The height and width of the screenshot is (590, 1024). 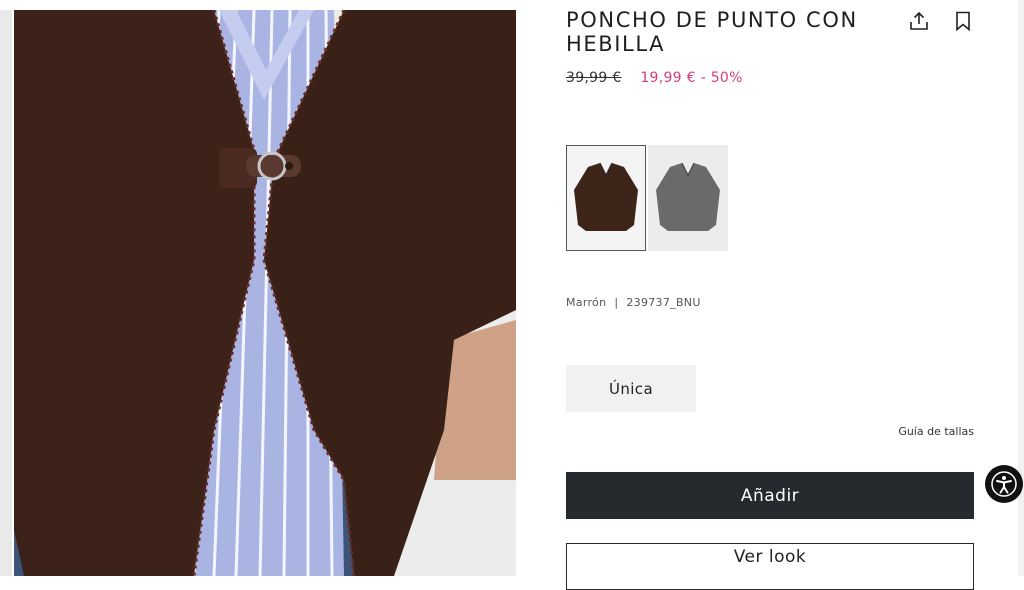 I want to click on color-selector, so click(x=647, y=198).